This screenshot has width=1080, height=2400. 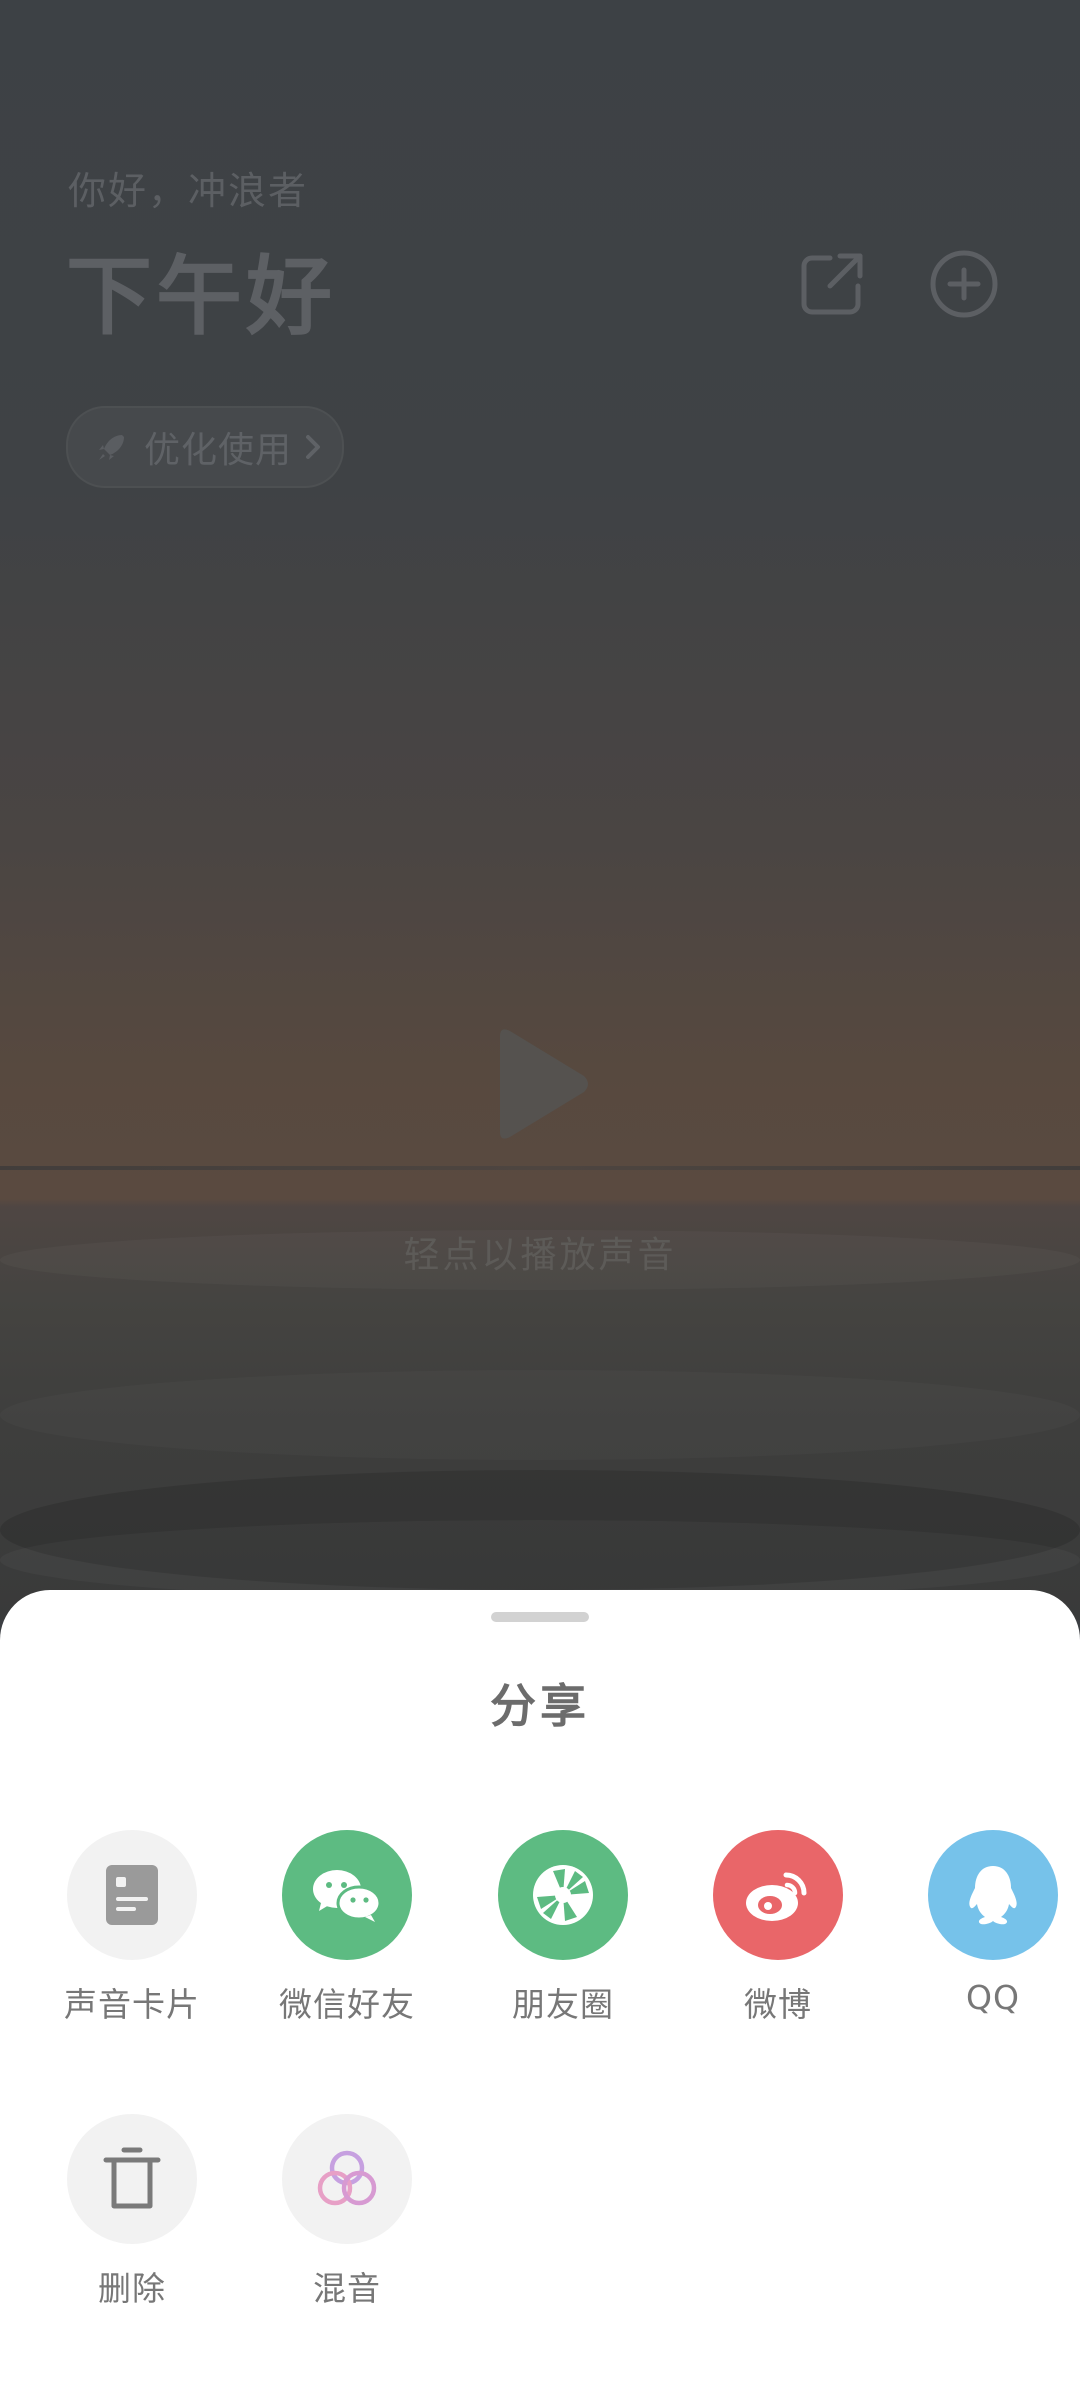 What do you see at coordinates (132, 1895) in the screenshot?
I see `sound-card-icon` at bounding box center [132, 1895].